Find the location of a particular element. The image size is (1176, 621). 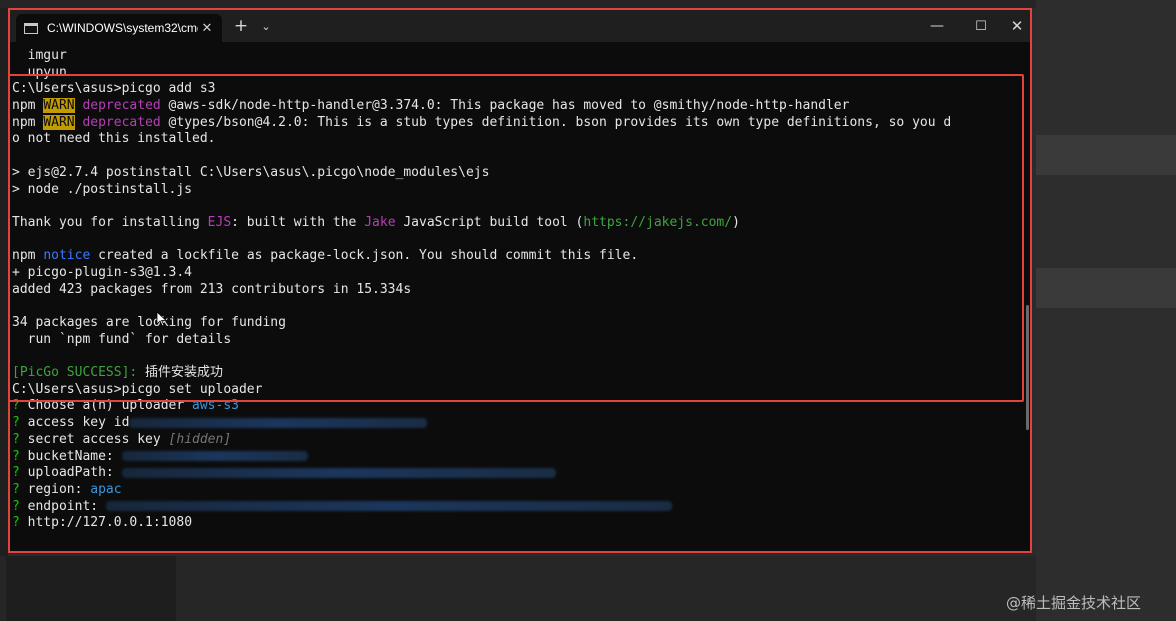

watermark: @稀土掘金技术社区 is located at coordinates (1074, 603).